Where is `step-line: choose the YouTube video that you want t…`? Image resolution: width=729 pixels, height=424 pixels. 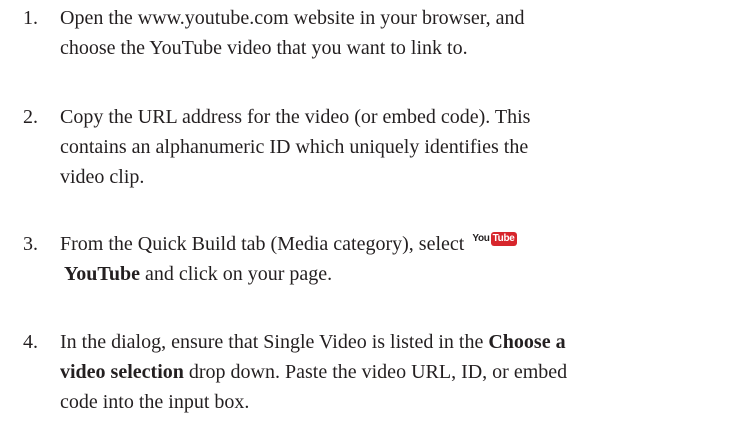 step-line: choose the YouTube video that you want t… is located at coordinates (264, 48).